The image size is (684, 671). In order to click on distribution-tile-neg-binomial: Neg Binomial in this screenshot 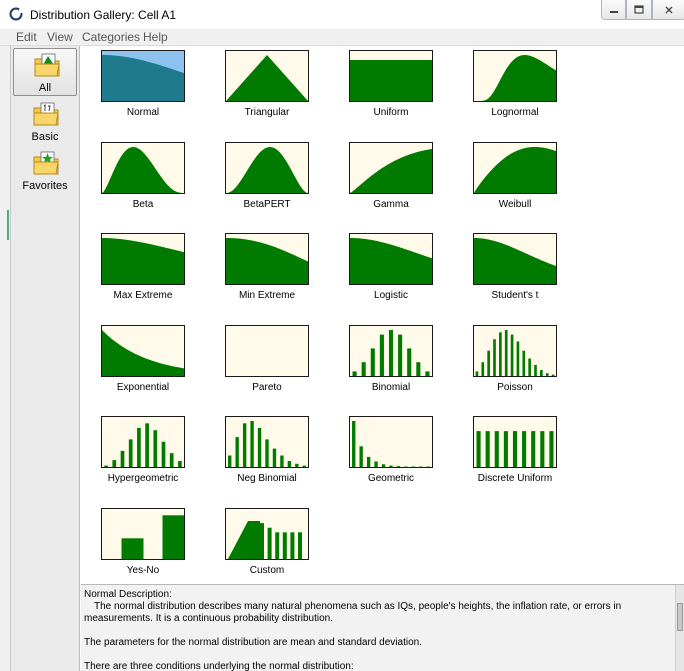, I will do `click(270, 455)`.